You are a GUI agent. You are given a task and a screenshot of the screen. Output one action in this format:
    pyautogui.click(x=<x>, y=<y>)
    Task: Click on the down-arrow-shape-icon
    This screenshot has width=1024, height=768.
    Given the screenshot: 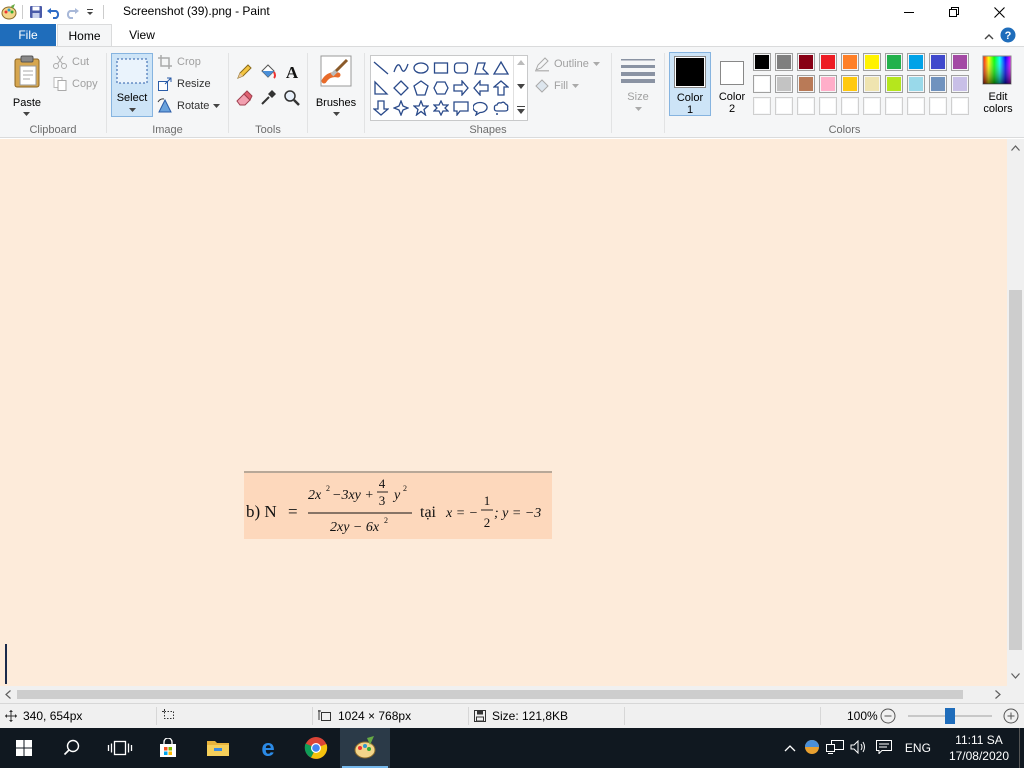 What is the action you would take?
    pyautogui.click(x=381, y=108)
    